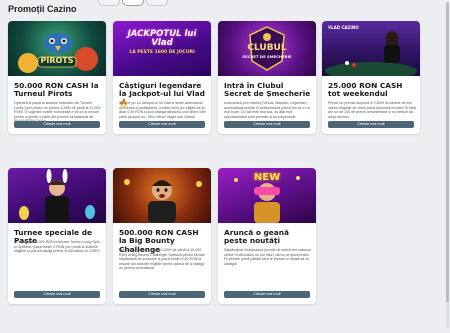 The image size is (450, 333). I want to click on thumb-sub-text: SECRET DE ȘMECHERIE, so click(267, 56).